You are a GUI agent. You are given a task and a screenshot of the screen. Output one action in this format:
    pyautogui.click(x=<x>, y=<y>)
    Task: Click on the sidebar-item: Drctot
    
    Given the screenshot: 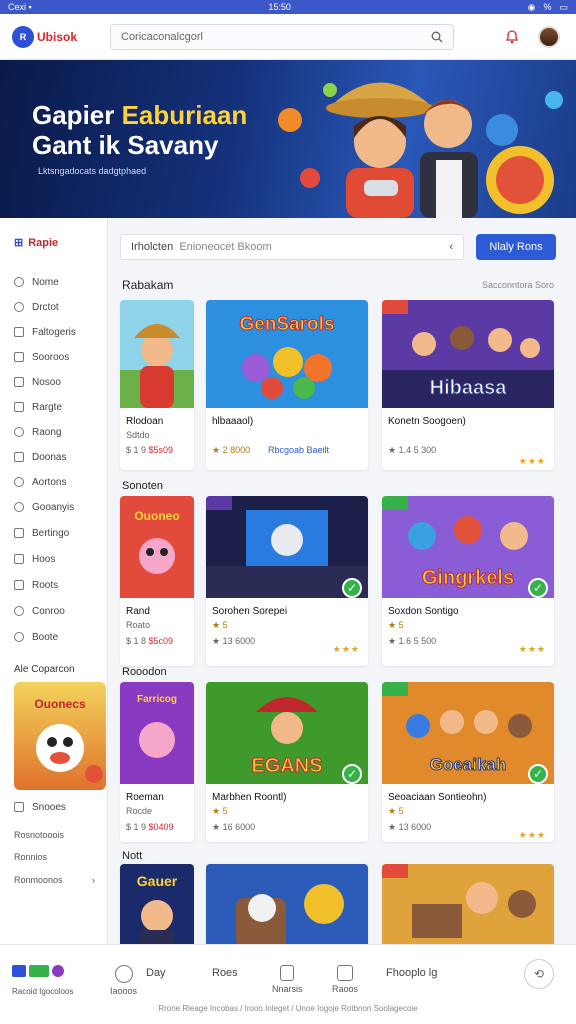 What is the action you would take?
    pyautogui.click(x=36, y=307)
    